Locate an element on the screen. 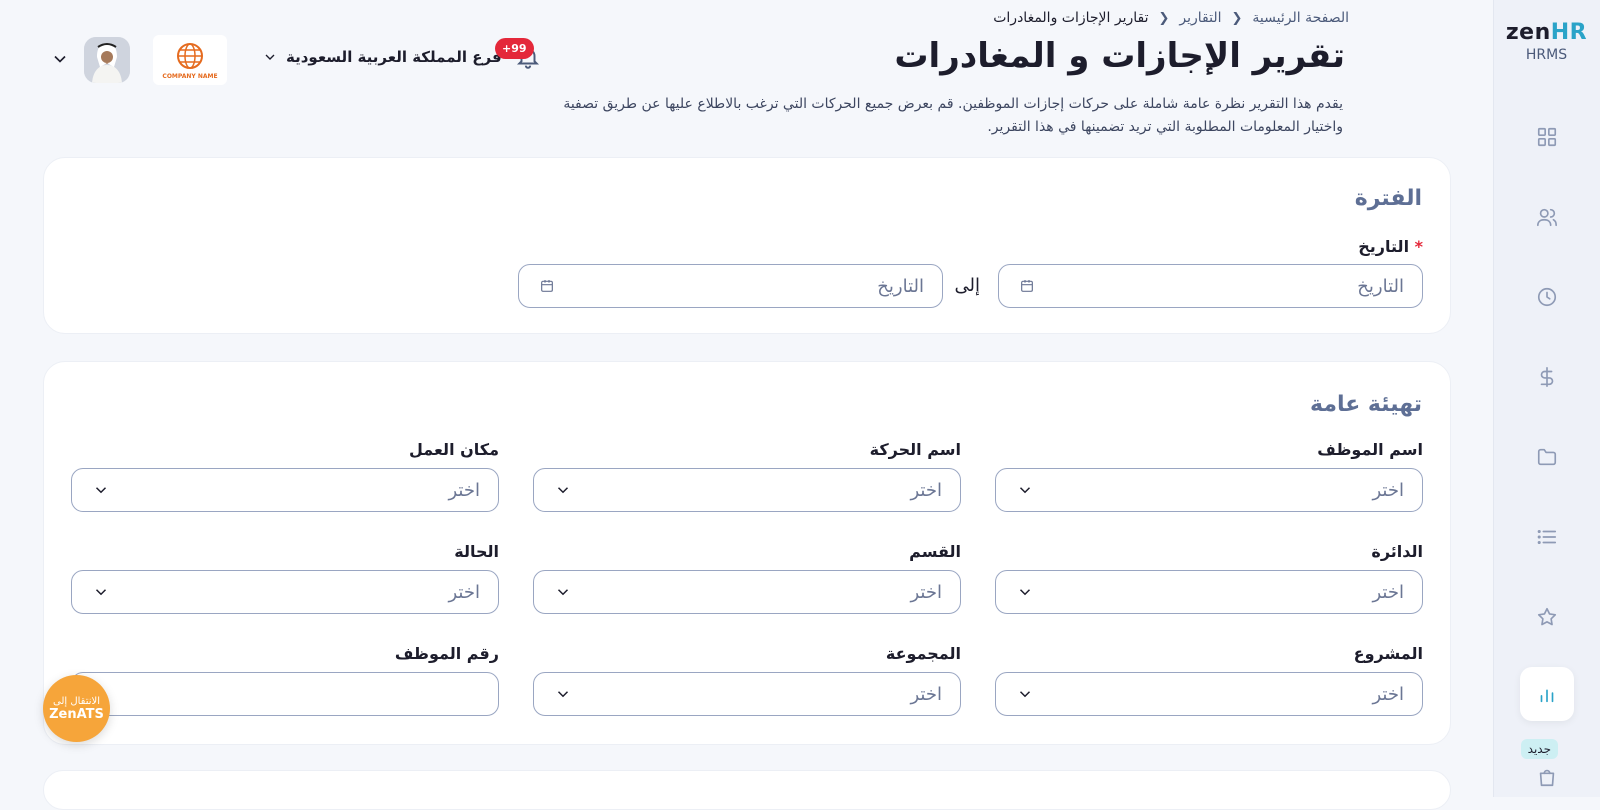 This screenshot has height=810, width=1600. users-icon is located at coordinates (1547, 217).